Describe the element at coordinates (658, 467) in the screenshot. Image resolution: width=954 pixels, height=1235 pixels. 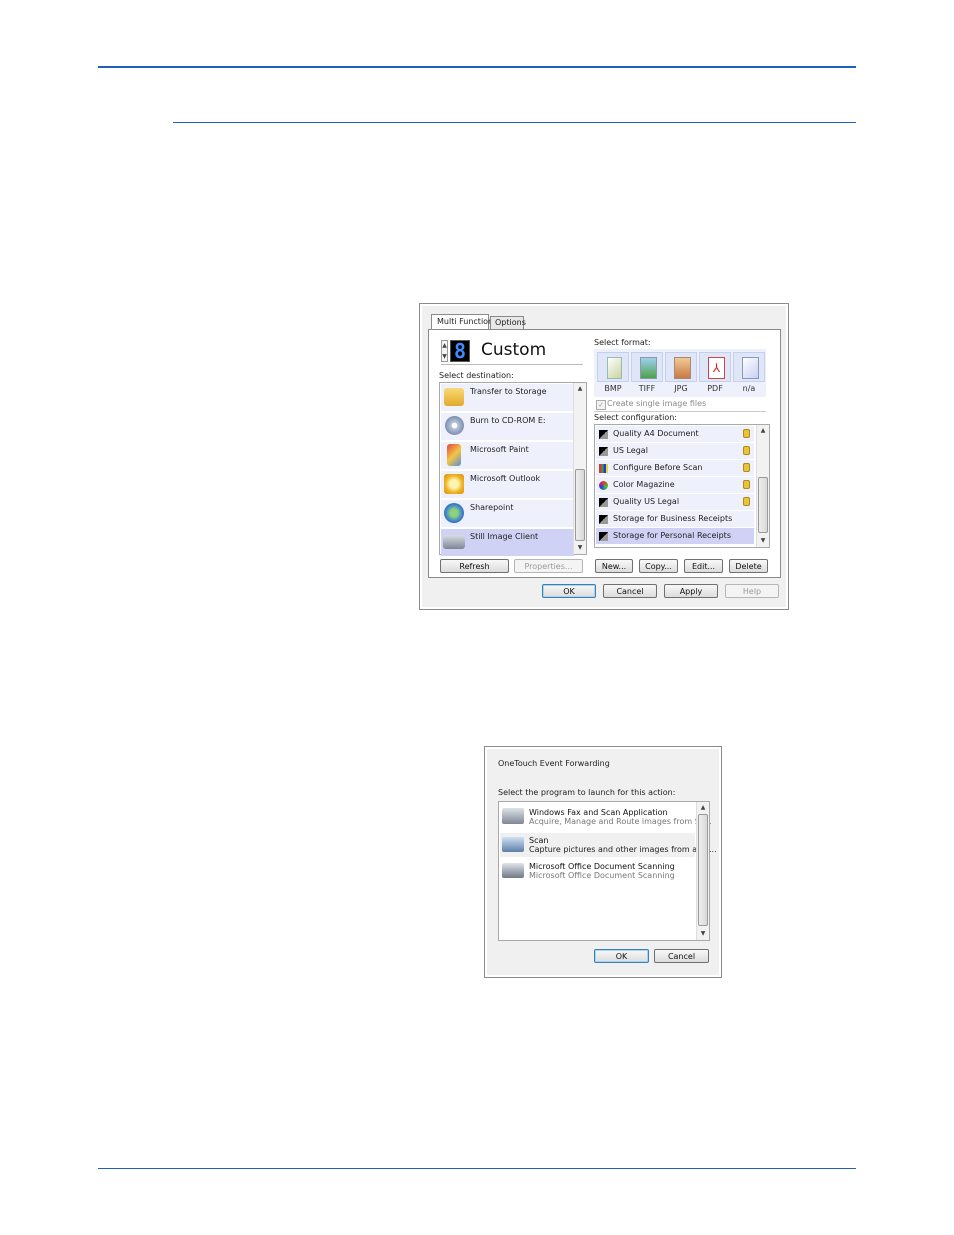
I see `configuration-label: Configure Before Scan` at that location.